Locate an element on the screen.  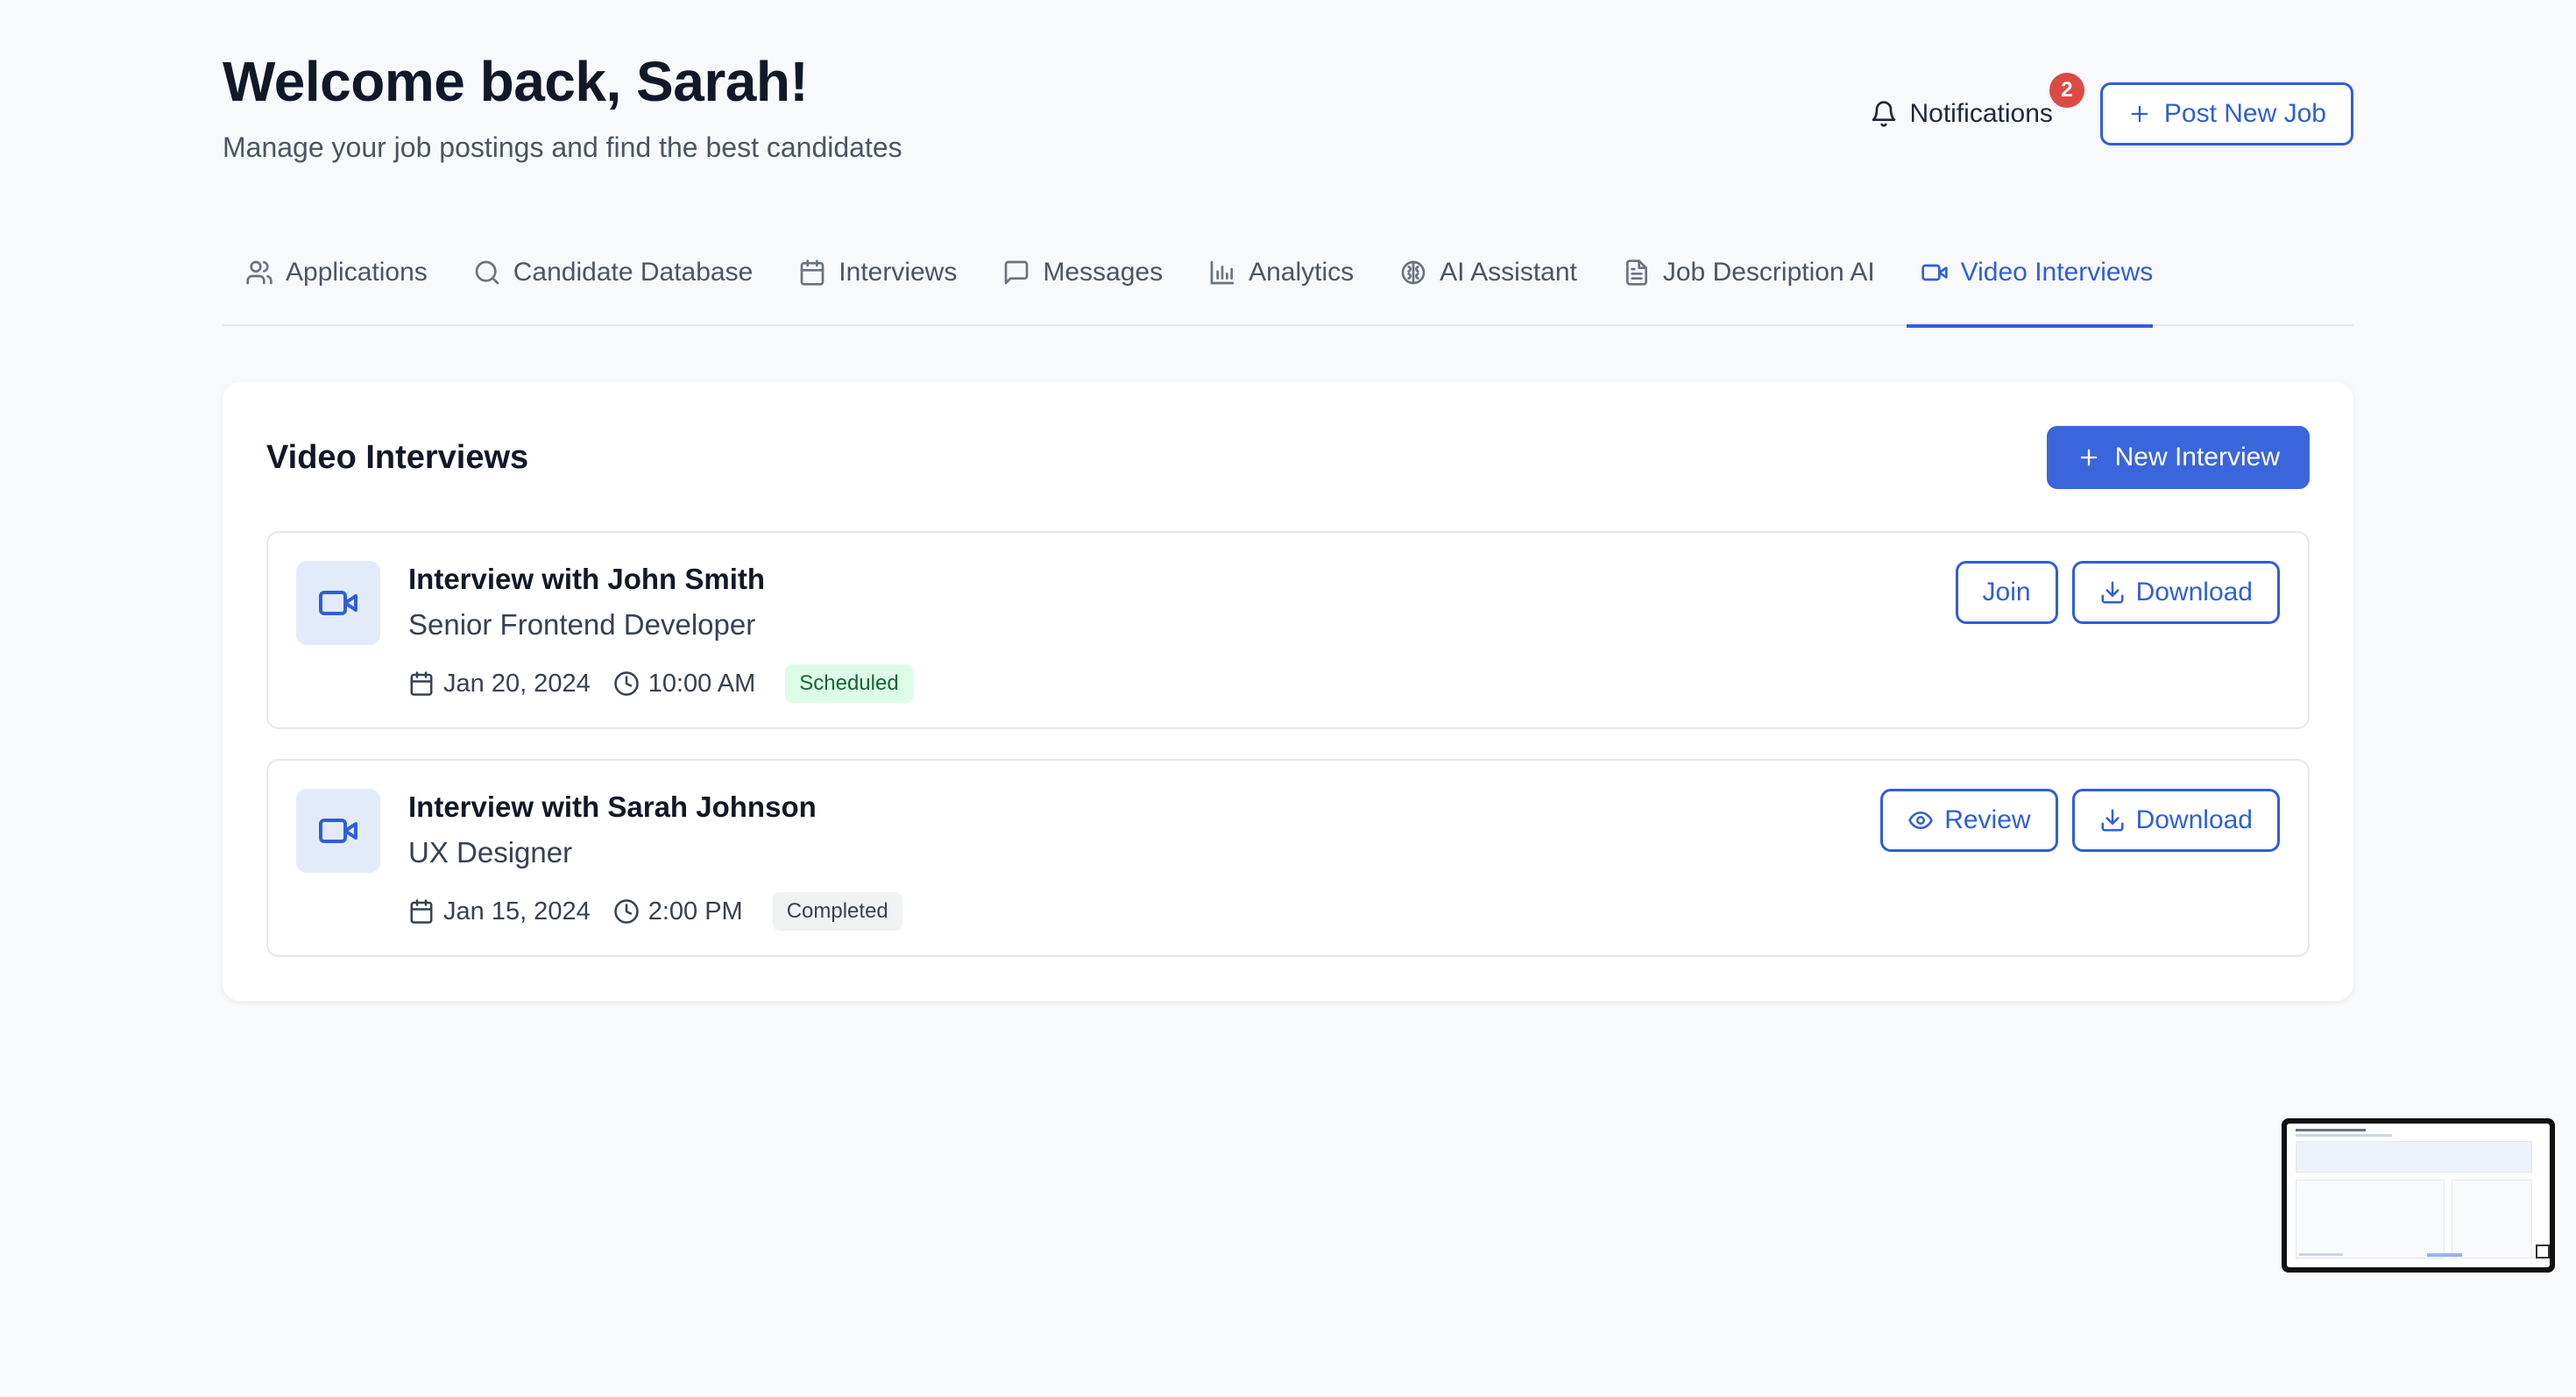
tab-messages: Messages is located at coordinates (1082, 285).